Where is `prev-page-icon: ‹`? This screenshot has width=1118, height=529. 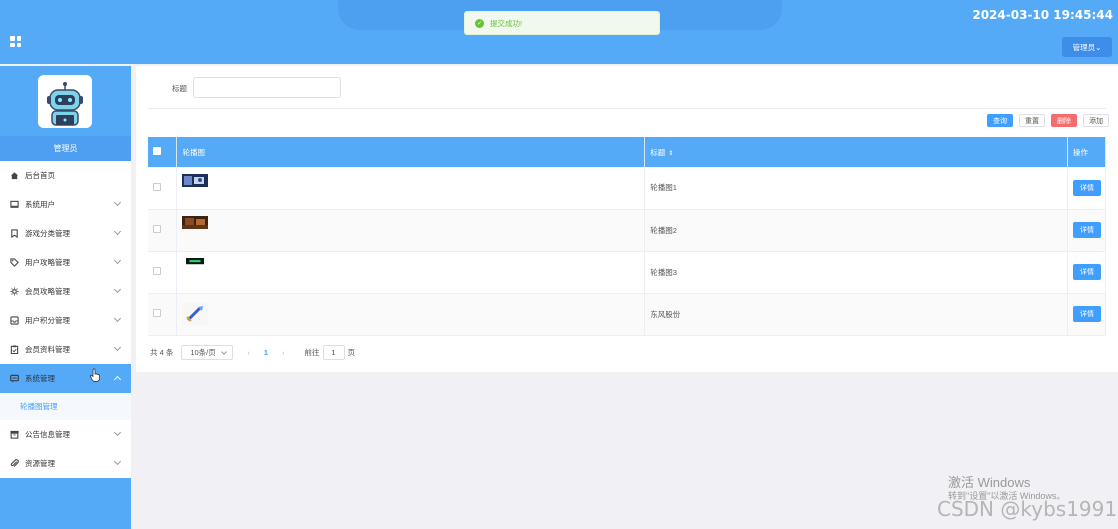 prev-page-icon: ‹ is located at coordinates (248, 352).